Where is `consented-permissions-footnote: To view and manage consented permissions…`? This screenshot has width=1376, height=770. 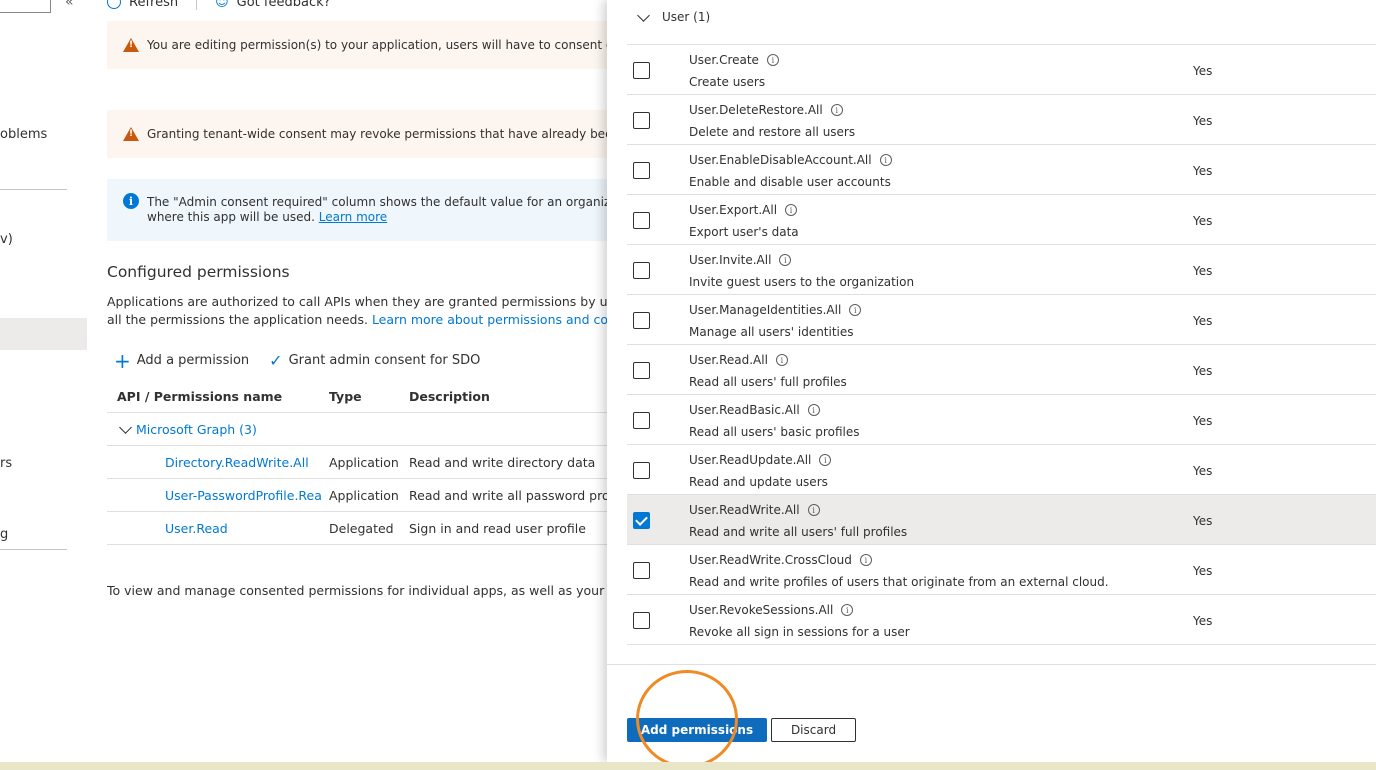 consented-permissions-footnote: To view and manage consented permissions… is located at coordinates (357, 590).